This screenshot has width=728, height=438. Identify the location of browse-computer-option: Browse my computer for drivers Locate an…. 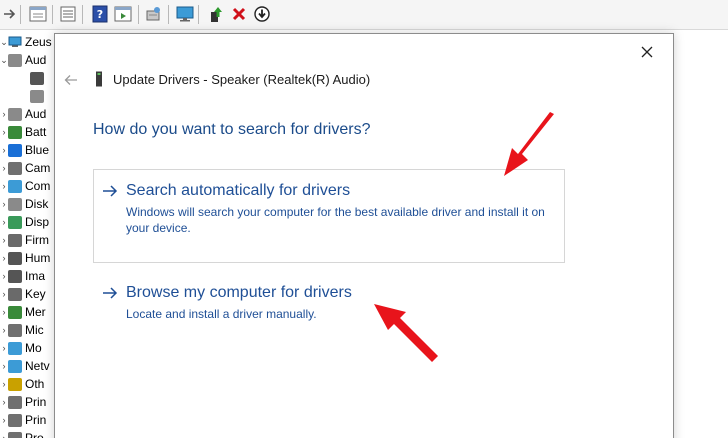
(329, 301).